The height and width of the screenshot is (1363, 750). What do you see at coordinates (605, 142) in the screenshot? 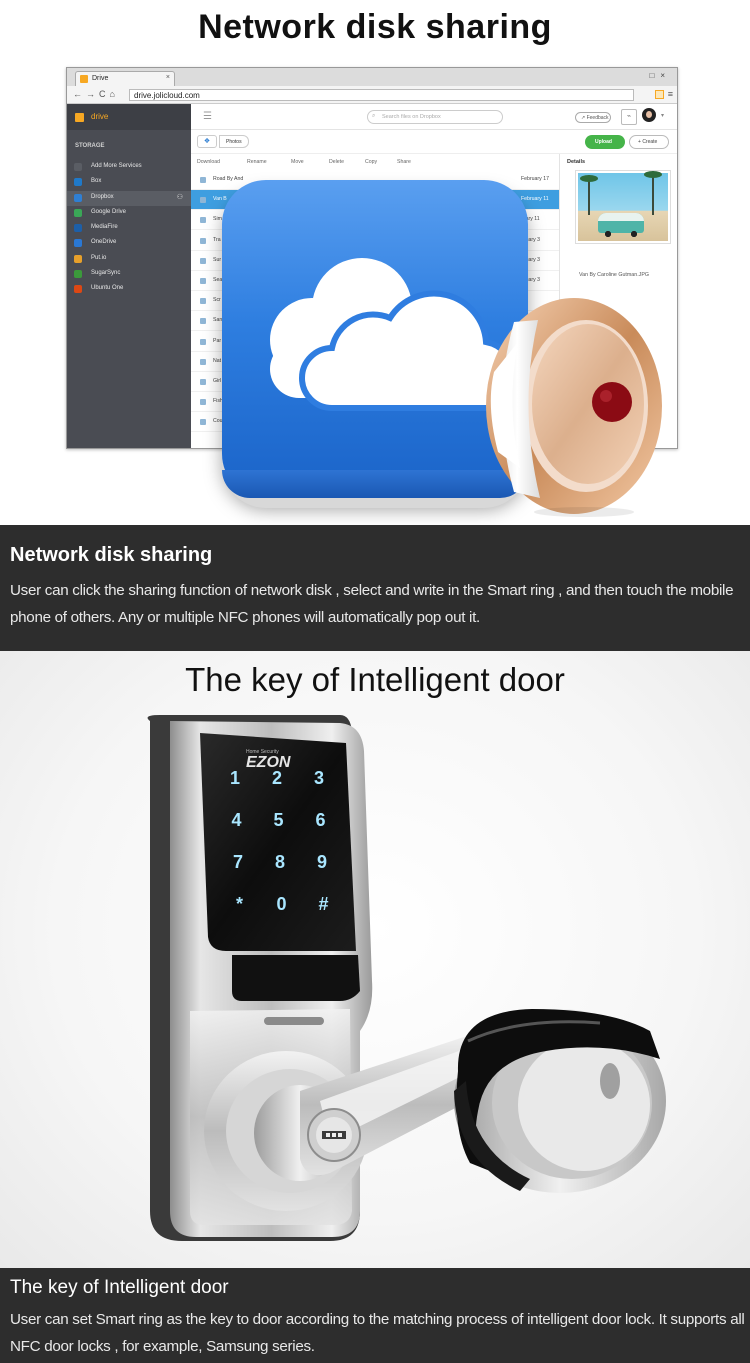
I see `upload-button: Upload` at bounding box center [605, 142].